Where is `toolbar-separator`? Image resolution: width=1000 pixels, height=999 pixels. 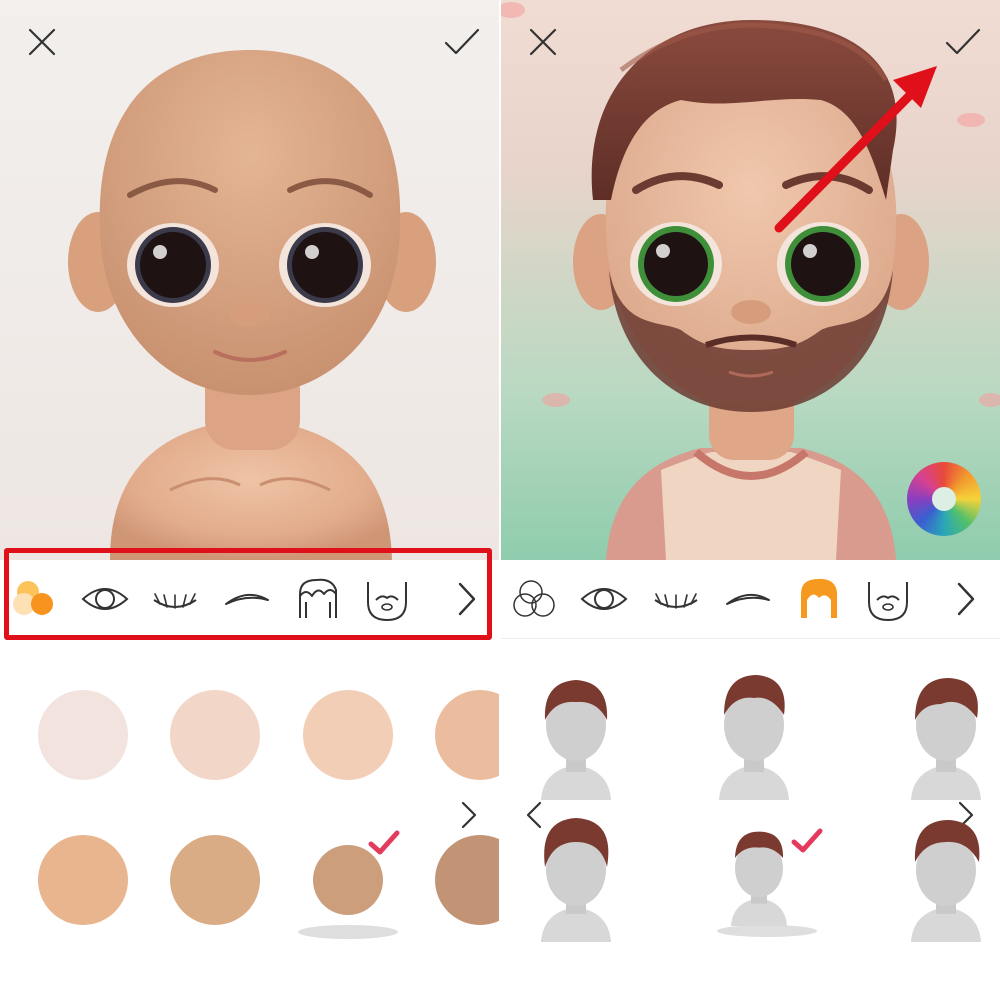 toolbar-separator is located at coordinates (750, 638).